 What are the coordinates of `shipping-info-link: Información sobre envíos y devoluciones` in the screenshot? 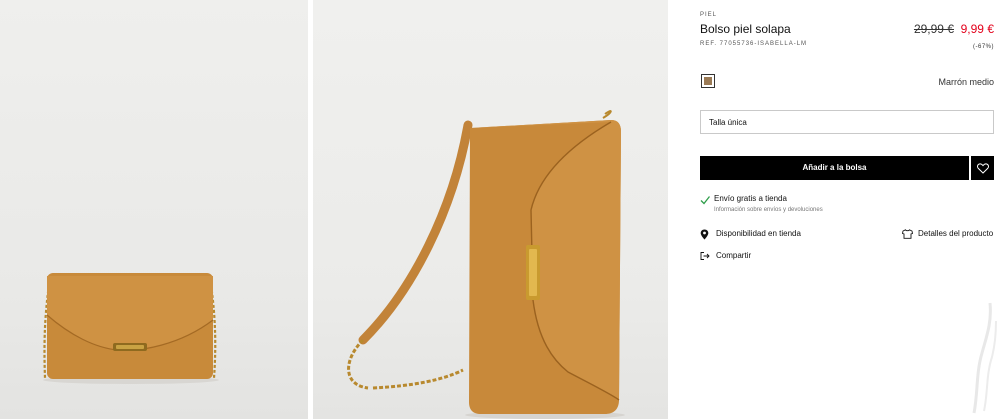 It's located at (768, 210).